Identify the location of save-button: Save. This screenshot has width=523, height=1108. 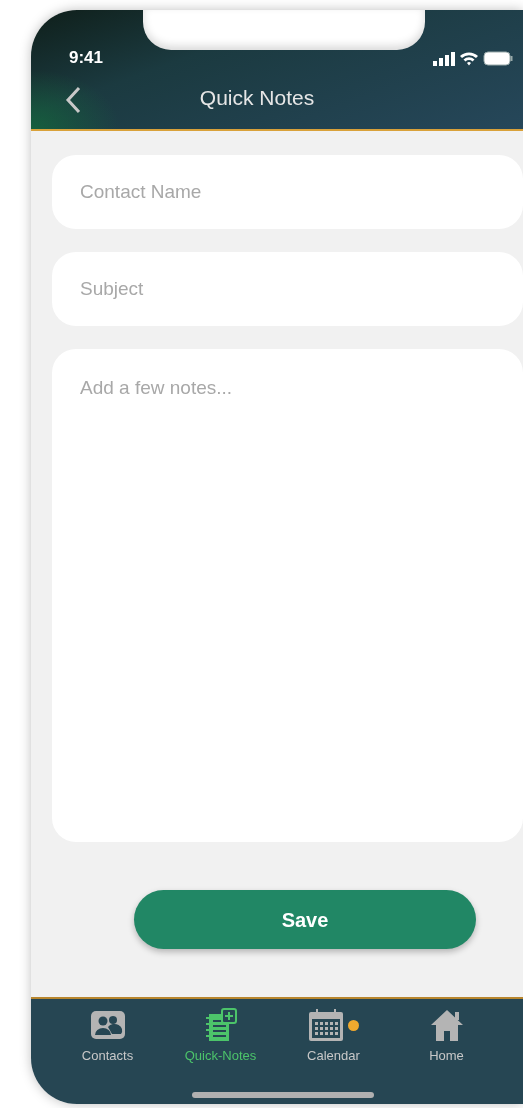
(305, 919).